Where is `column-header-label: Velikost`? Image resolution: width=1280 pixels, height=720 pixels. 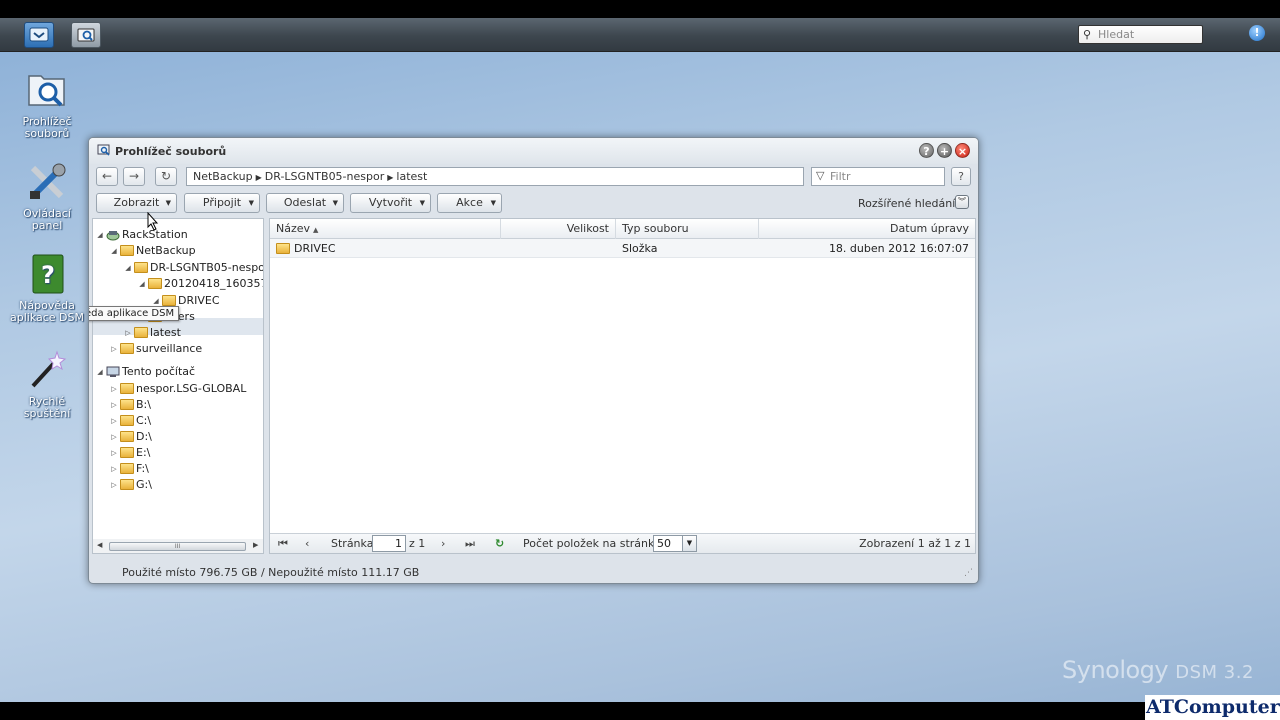
column-header-label: Velikost is located at coordinates (587, 228).